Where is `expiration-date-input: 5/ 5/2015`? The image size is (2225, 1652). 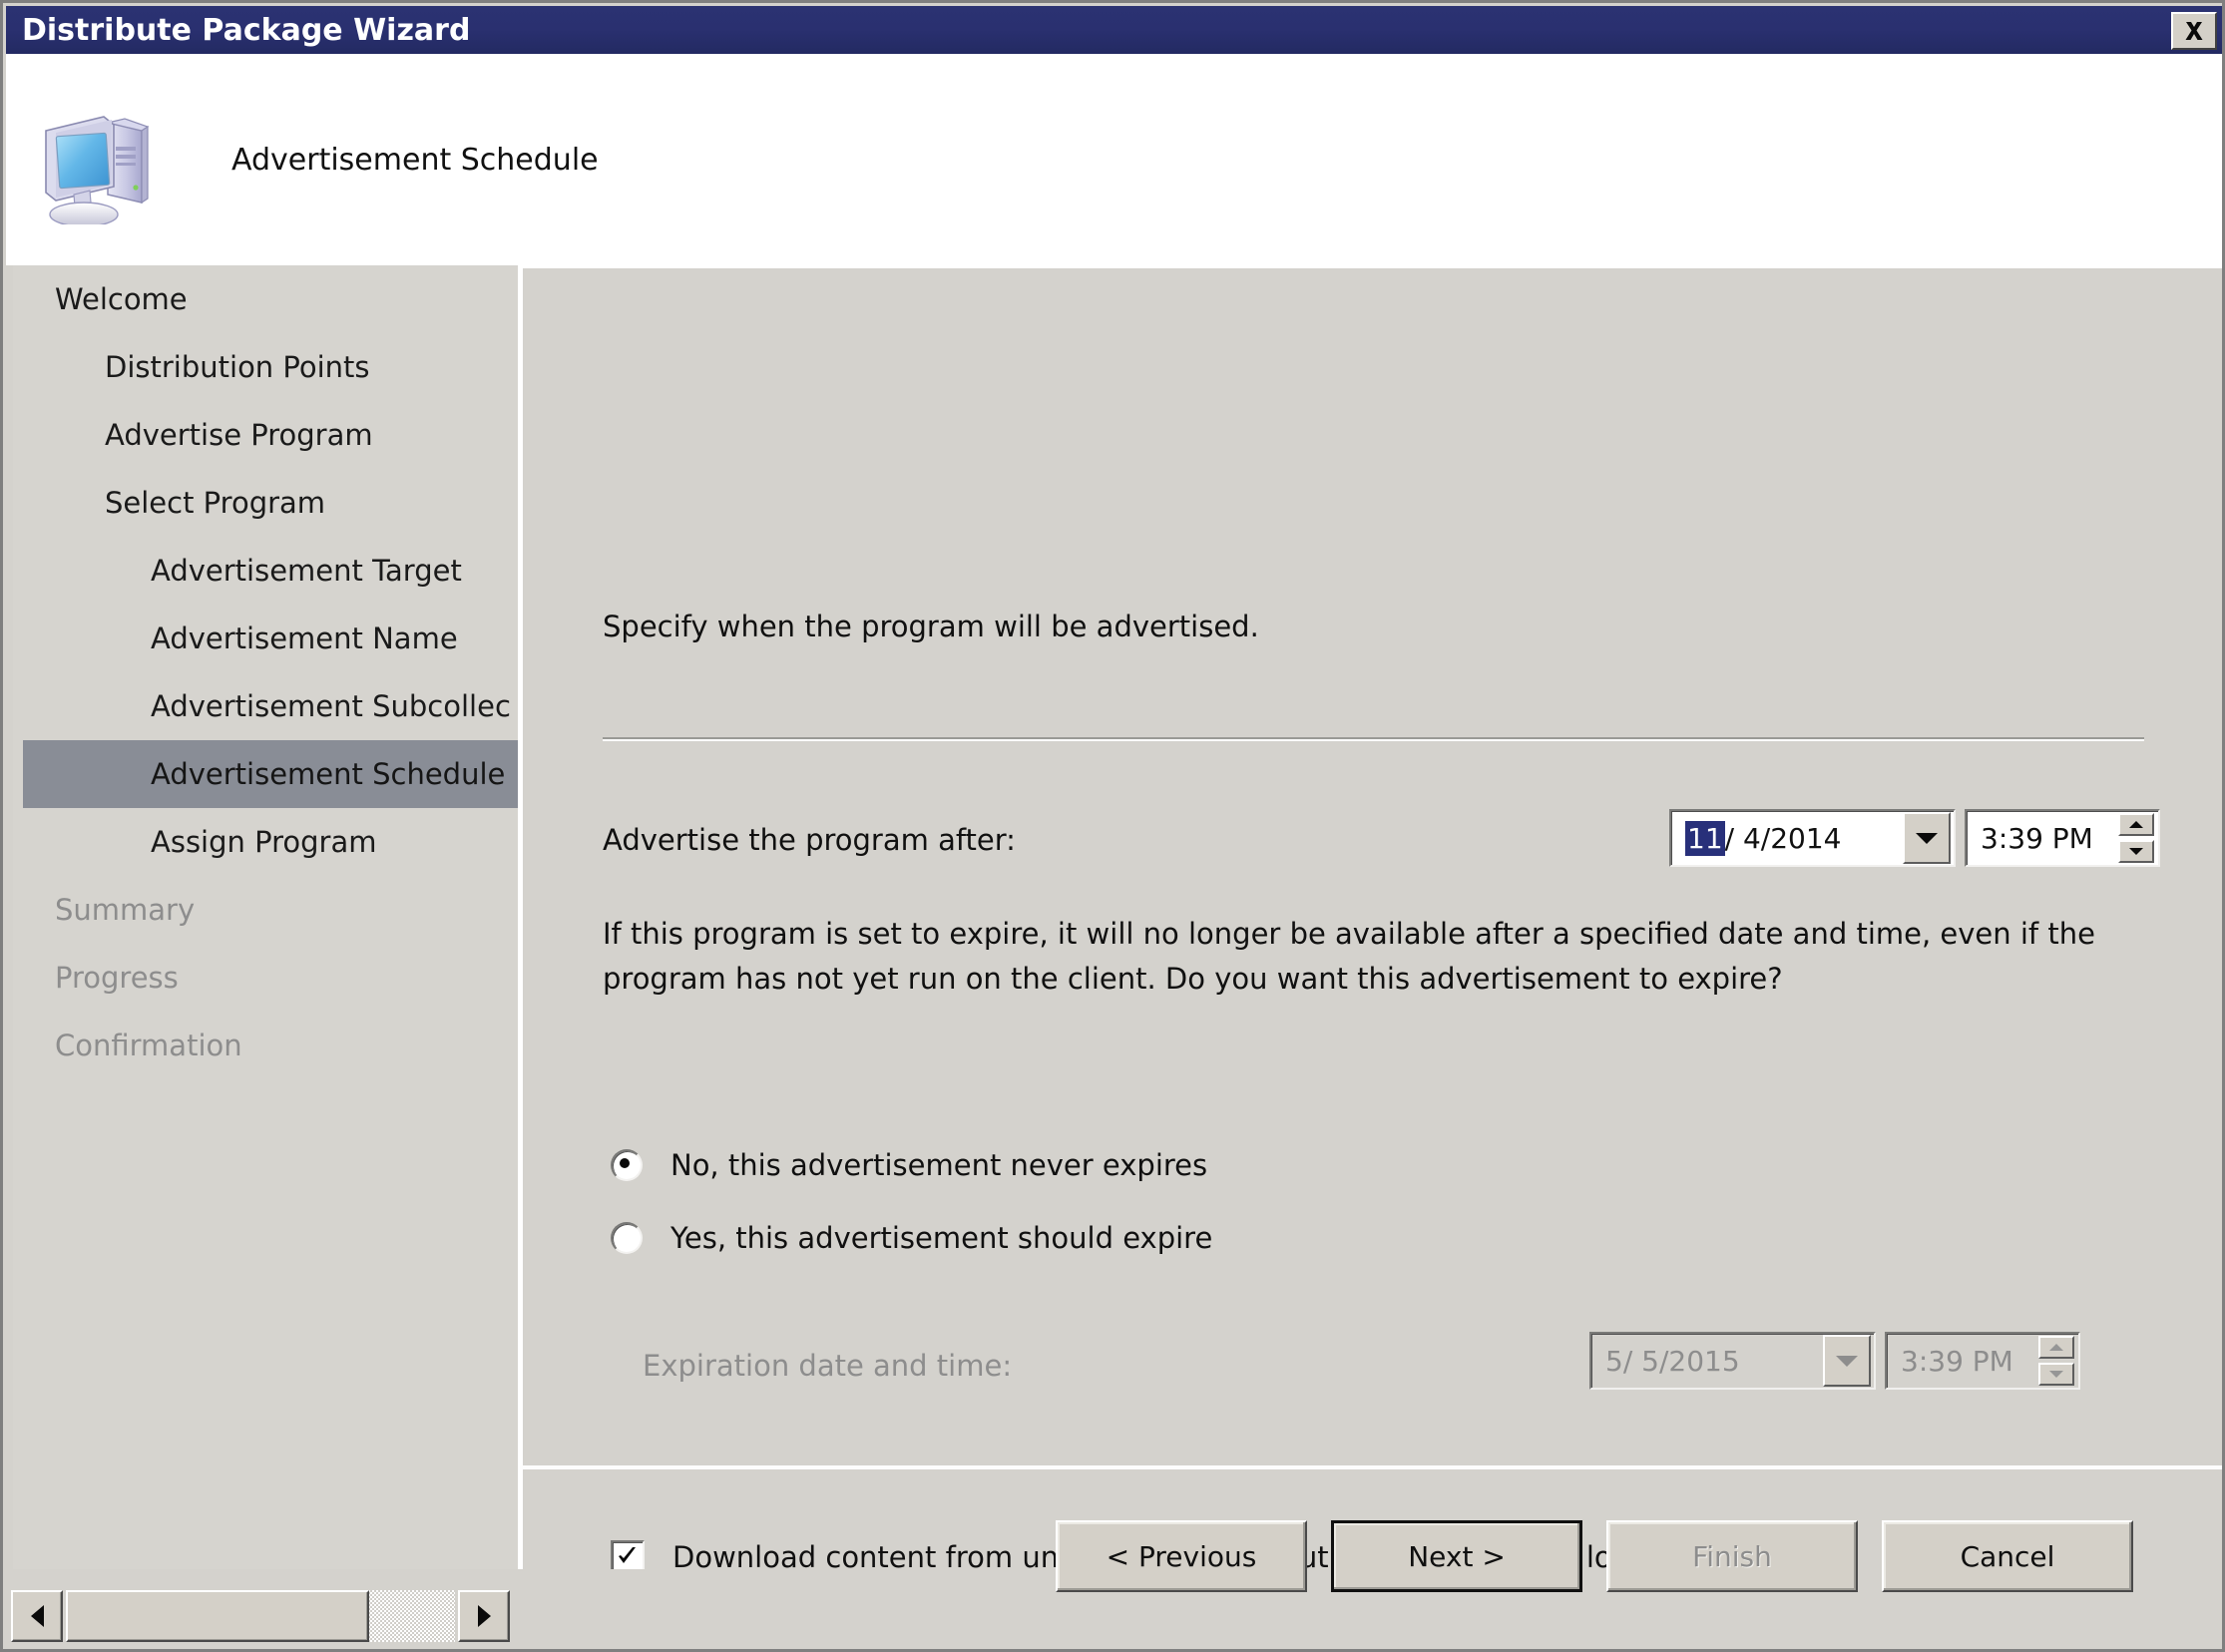
expiration-date-input: 5/ 5/2015 is located at coordinates (1733, 1361).